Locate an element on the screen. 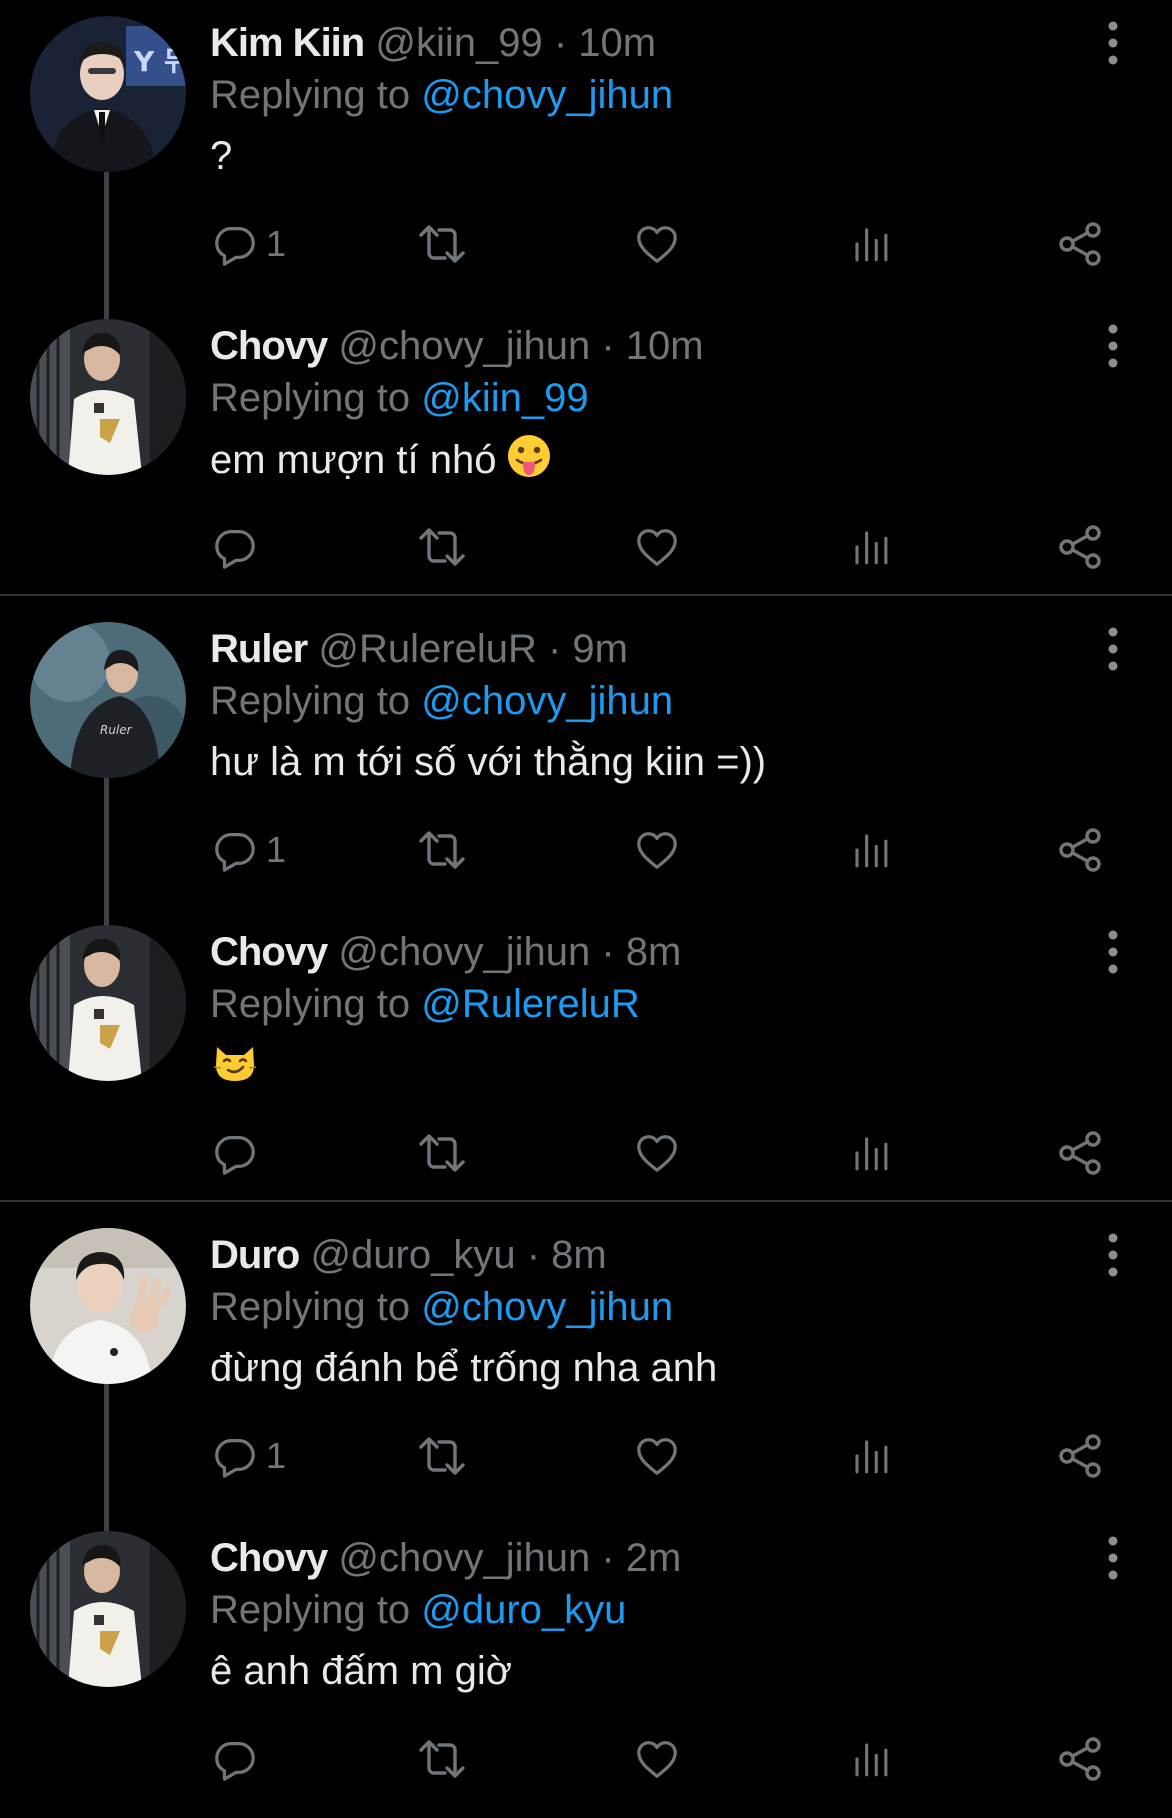 Image resolution: width=1172 pixels, height=1818 pixels. display-name: Ruler is located at coordinates (259, 649).